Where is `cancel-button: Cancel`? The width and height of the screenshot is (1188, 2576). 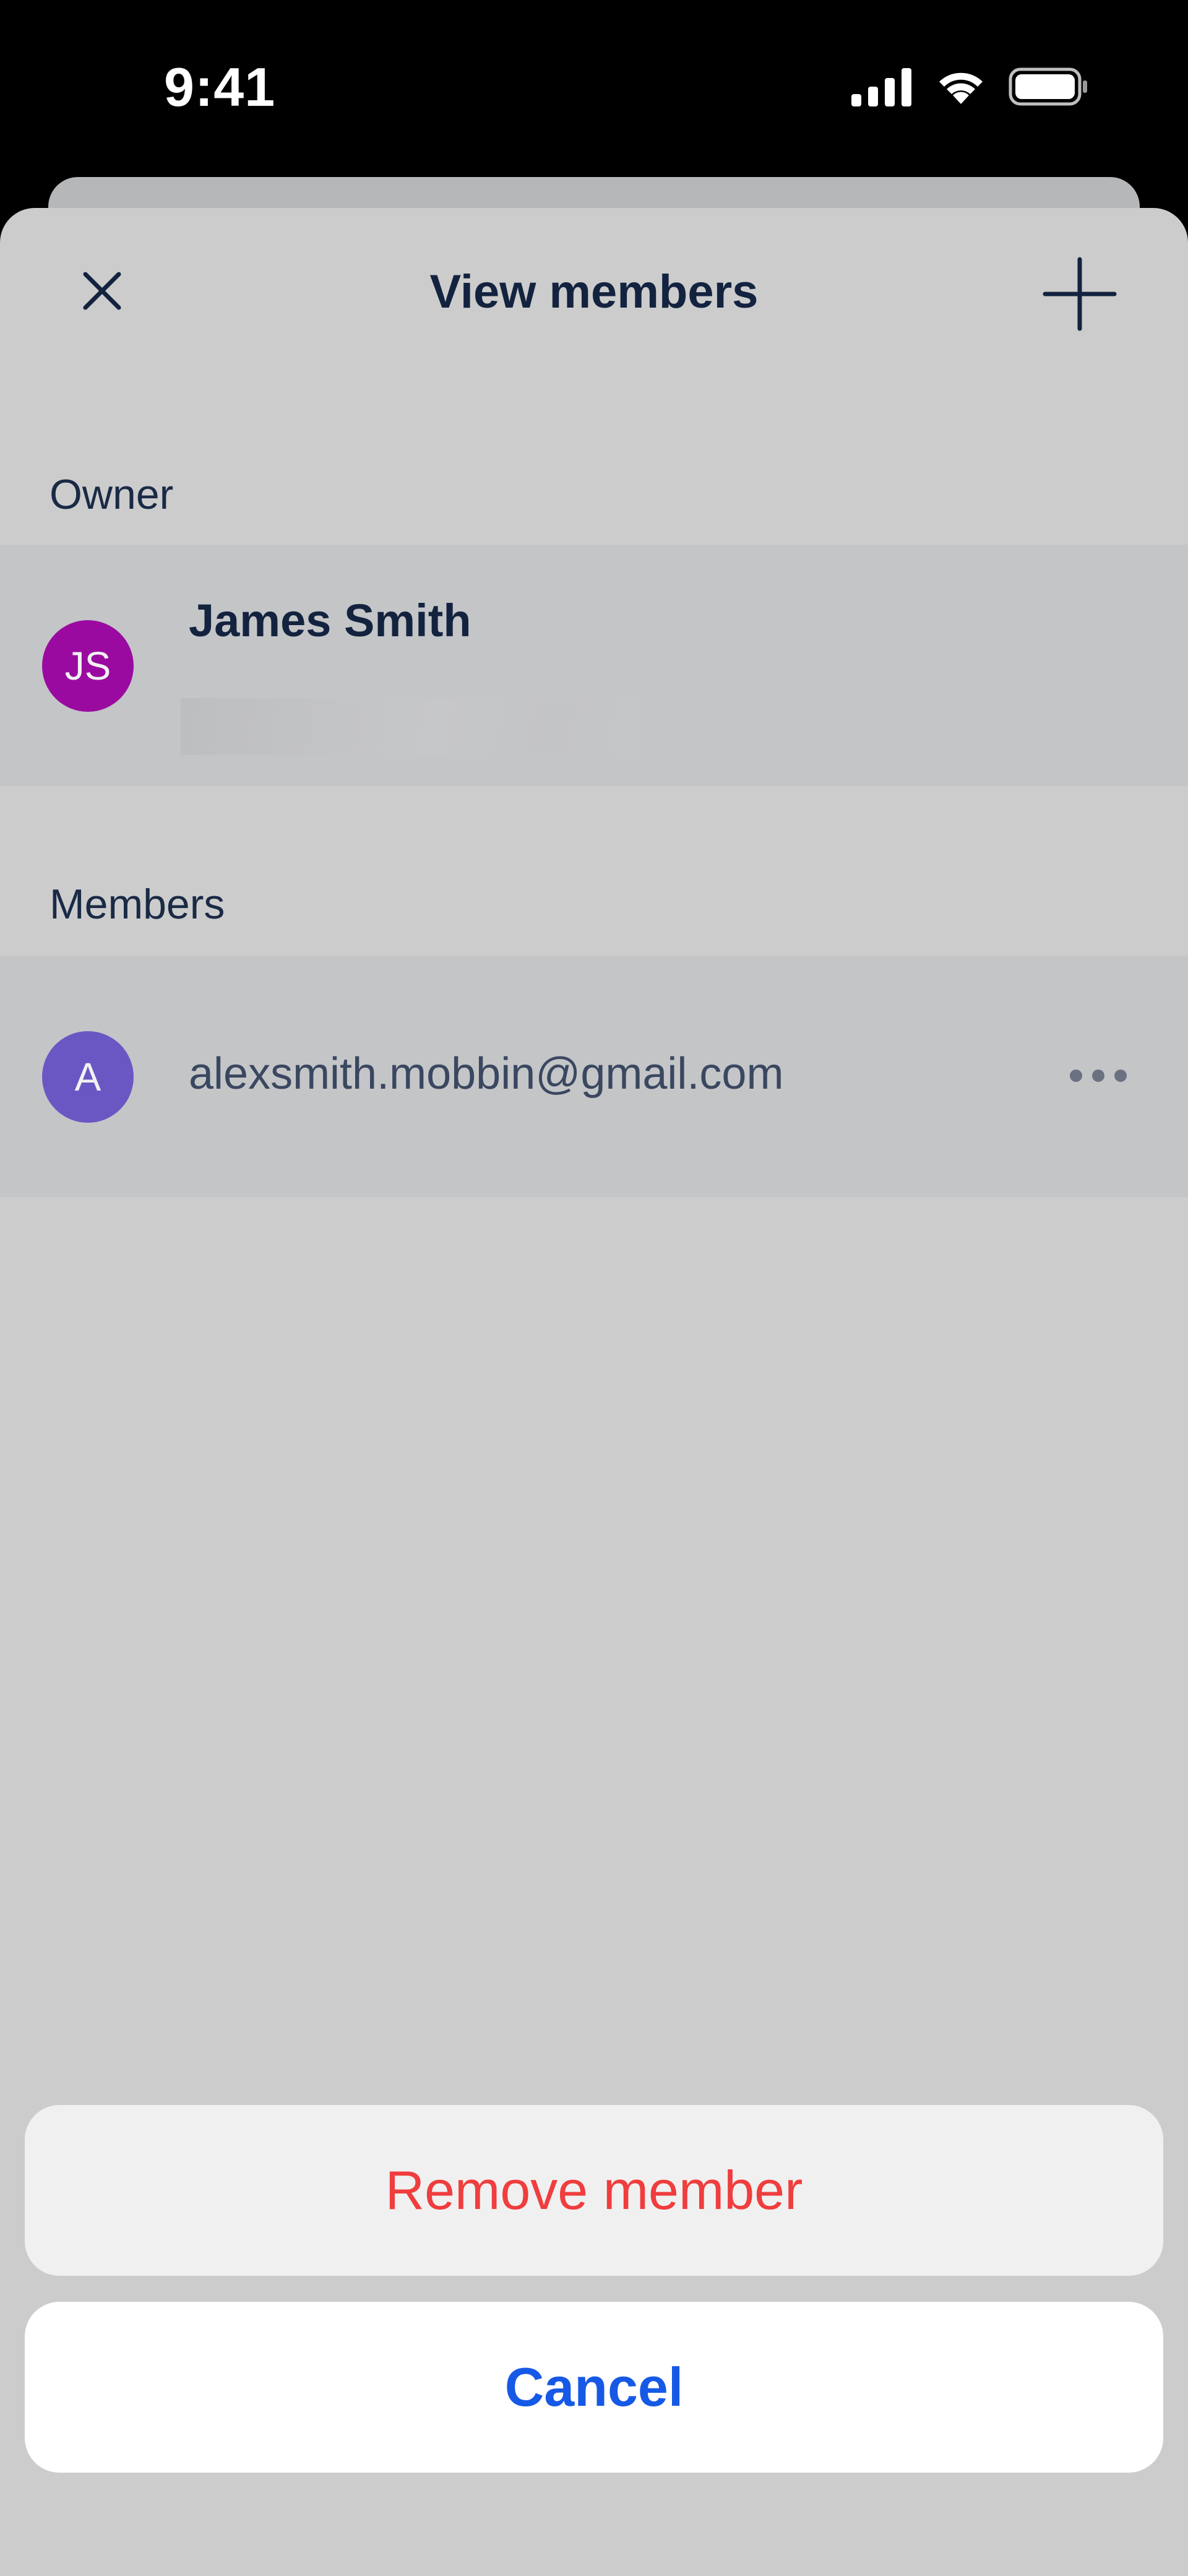
cancel-button: Cancel is located at coordinates (594, 2387).